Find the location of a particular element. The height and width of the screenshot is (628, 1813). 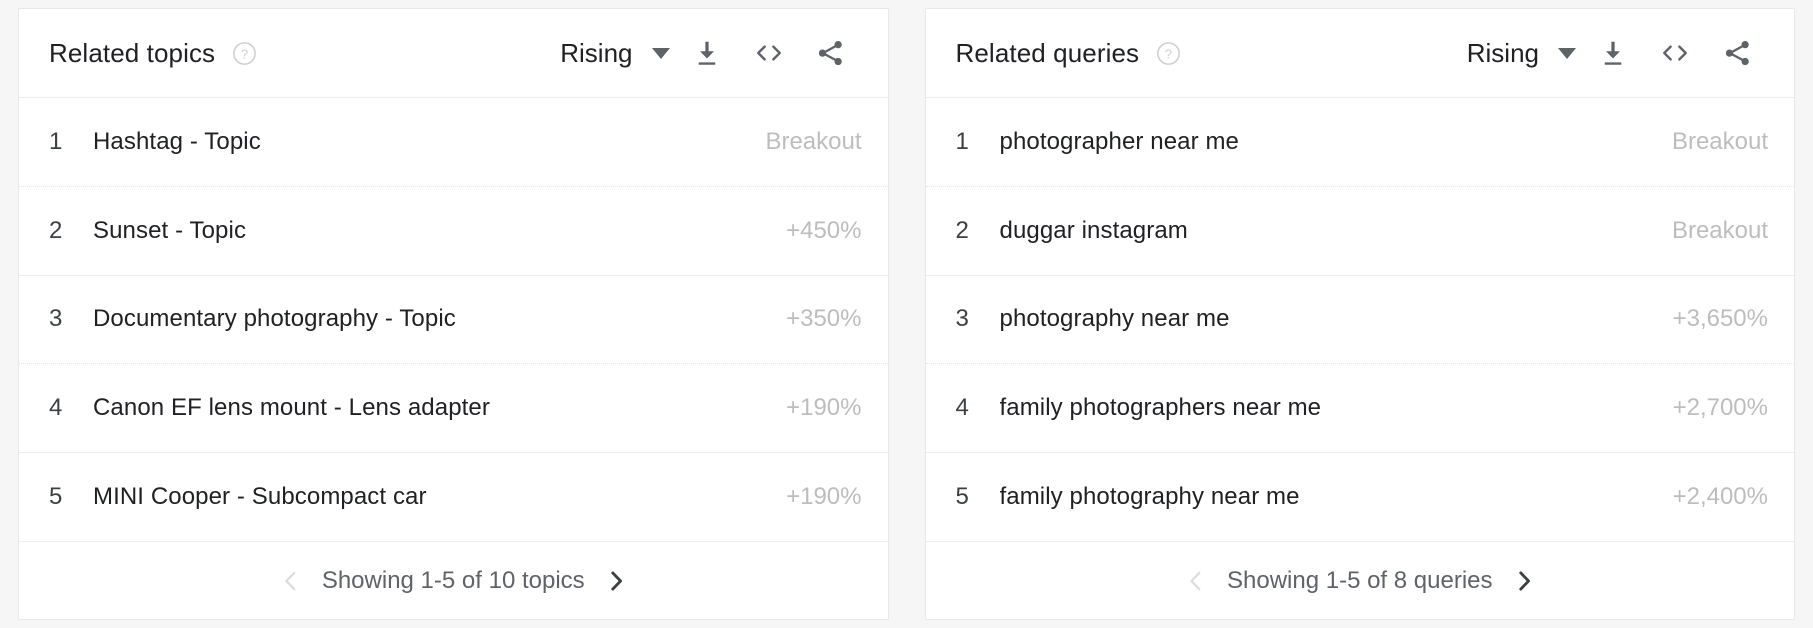

row-label: family photographers near me is located at coordinates (1160, 408).